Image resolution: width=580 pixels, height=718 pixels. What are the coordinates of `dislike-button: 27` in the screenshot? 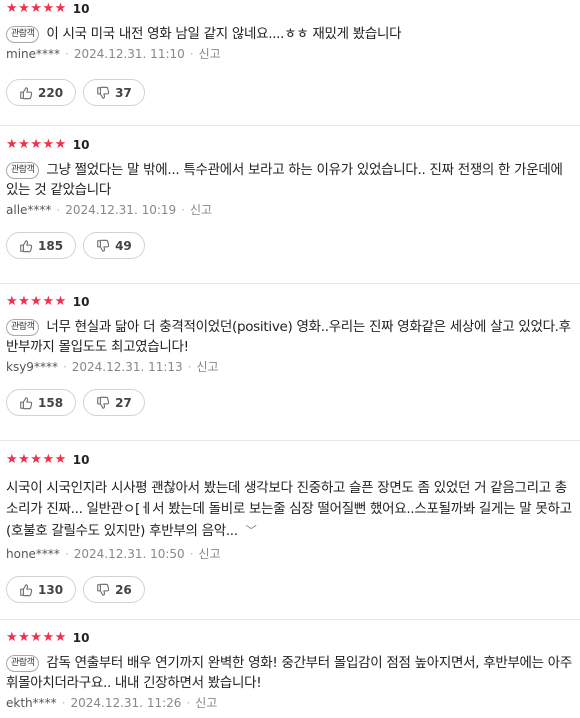 It's located at (114, 402).